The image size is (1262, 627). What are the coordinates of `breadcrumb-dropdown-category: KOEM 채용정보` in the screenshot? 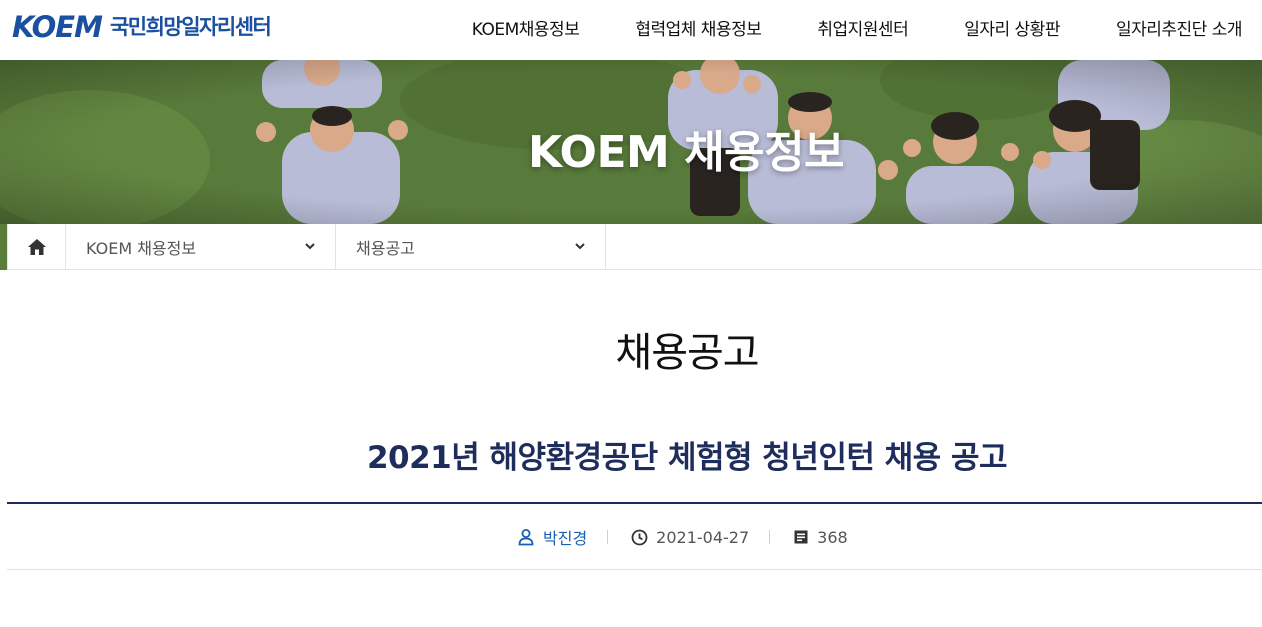 It's located at (201, 247).